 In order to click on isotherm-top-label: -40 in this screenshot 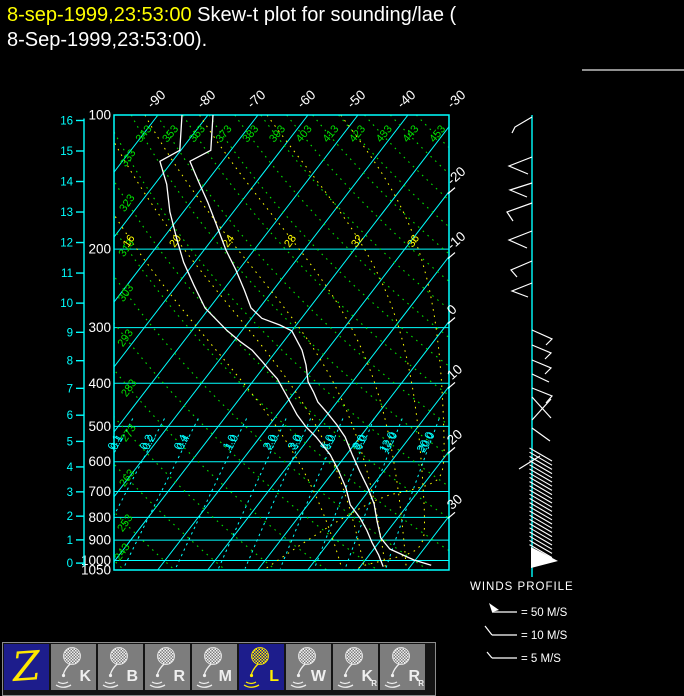, I will do `click(406, 99)`.